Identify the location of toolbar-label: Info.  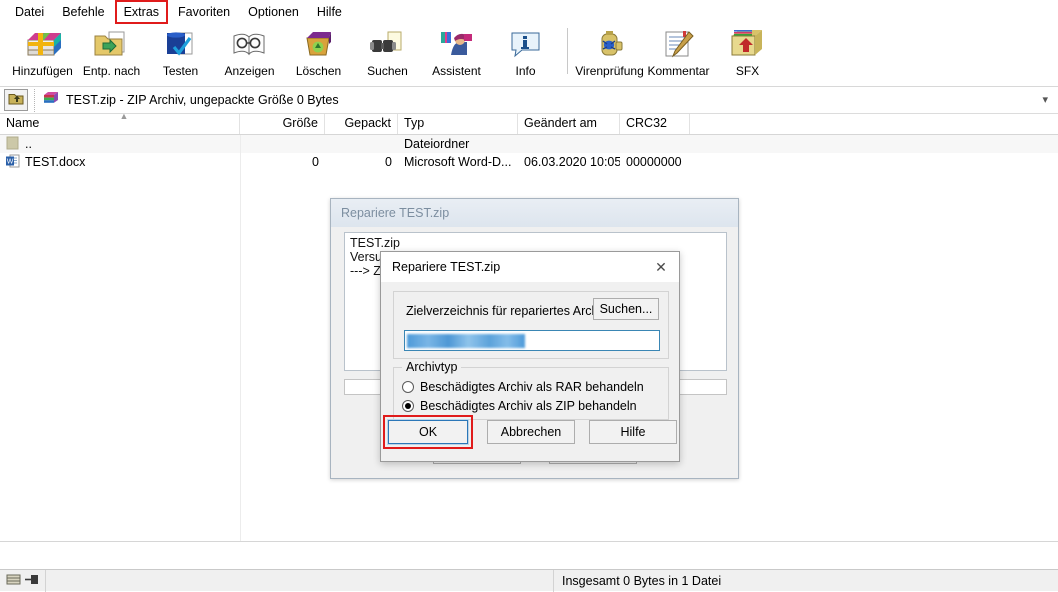
(525, 71).